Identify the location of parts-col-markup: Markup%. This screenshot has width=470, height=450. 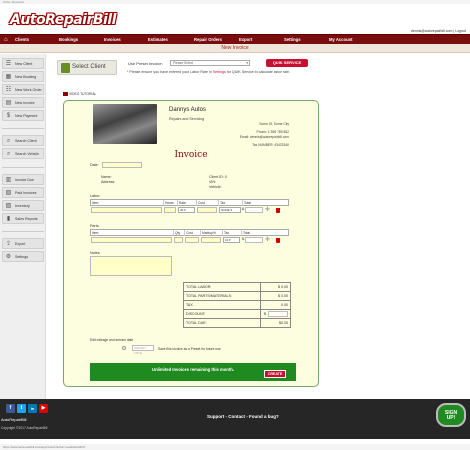
(212, 233).